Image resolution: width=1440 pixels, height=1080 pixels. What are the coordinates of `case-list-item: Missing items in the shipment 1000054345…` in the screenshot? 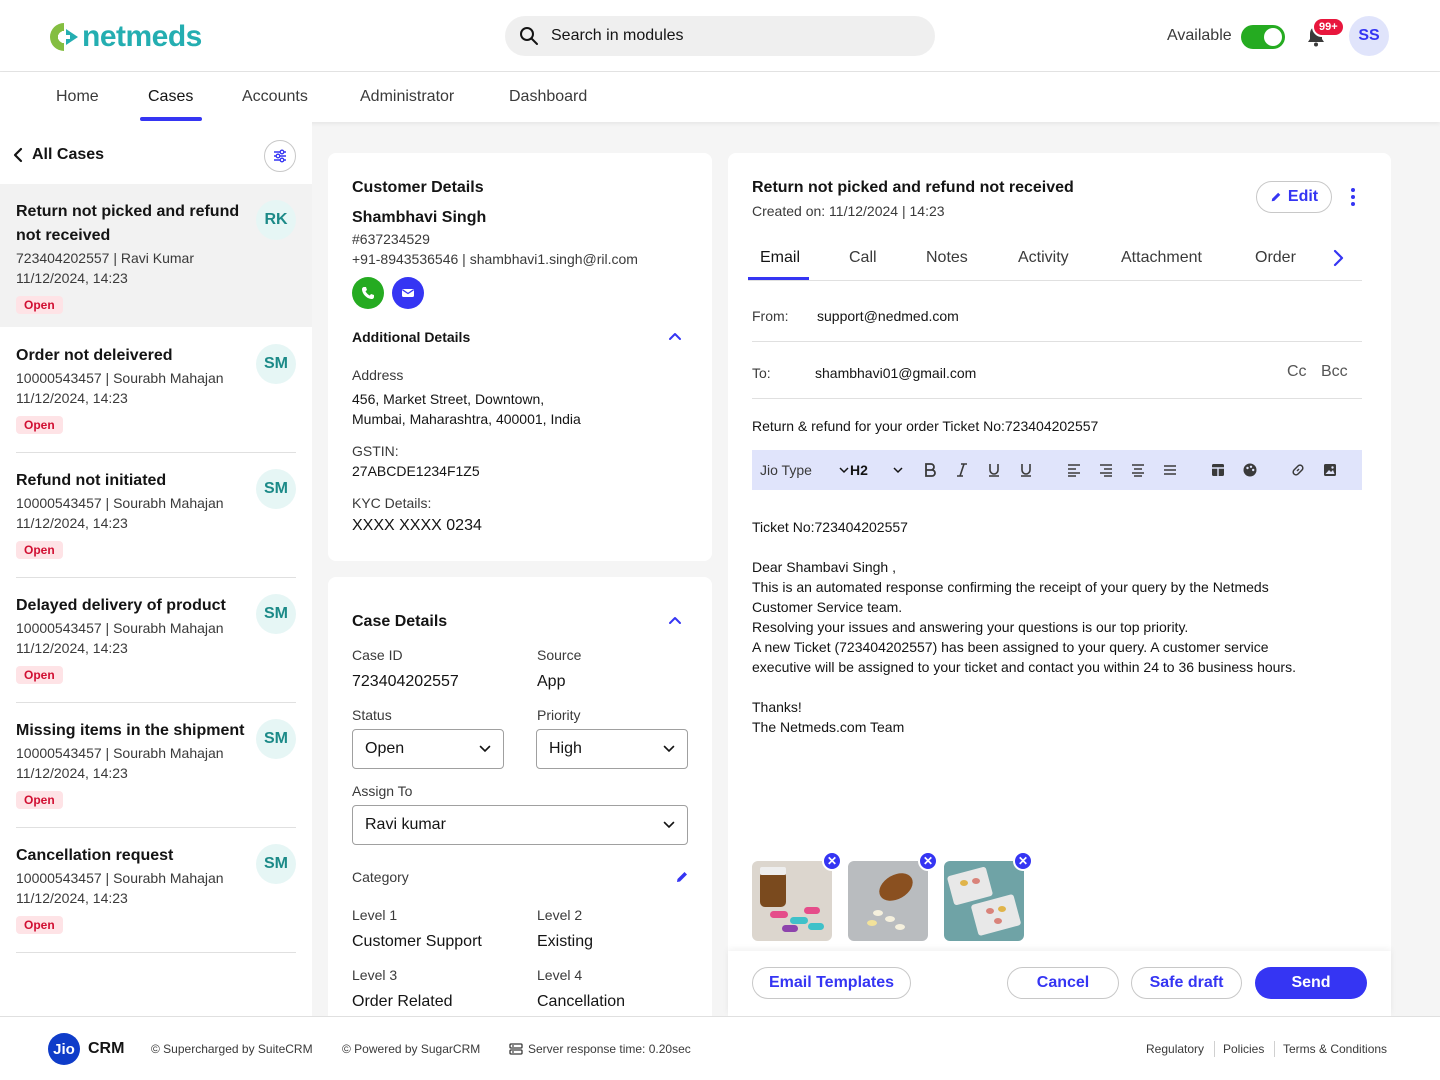 It's located at (156, 765).